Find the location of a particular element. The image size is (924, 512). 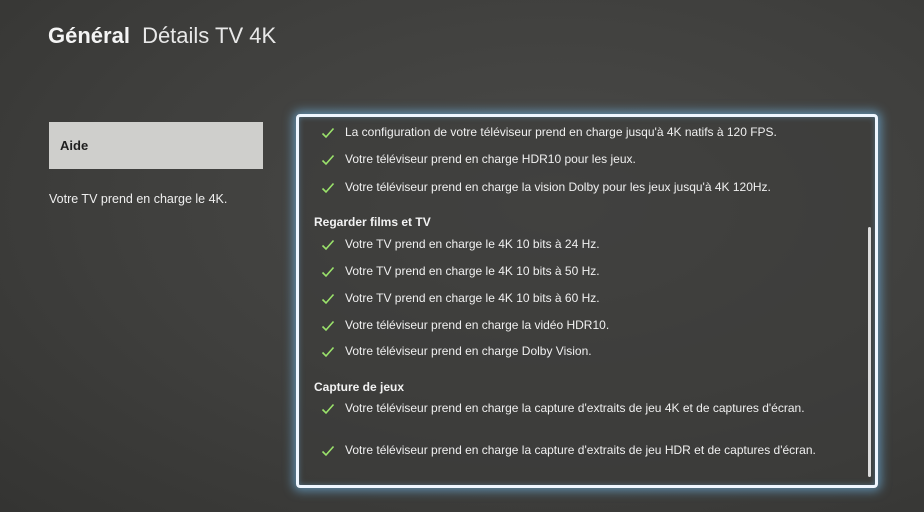

page-header: Général Détails TV 4K is located at coordinates (162, 36).